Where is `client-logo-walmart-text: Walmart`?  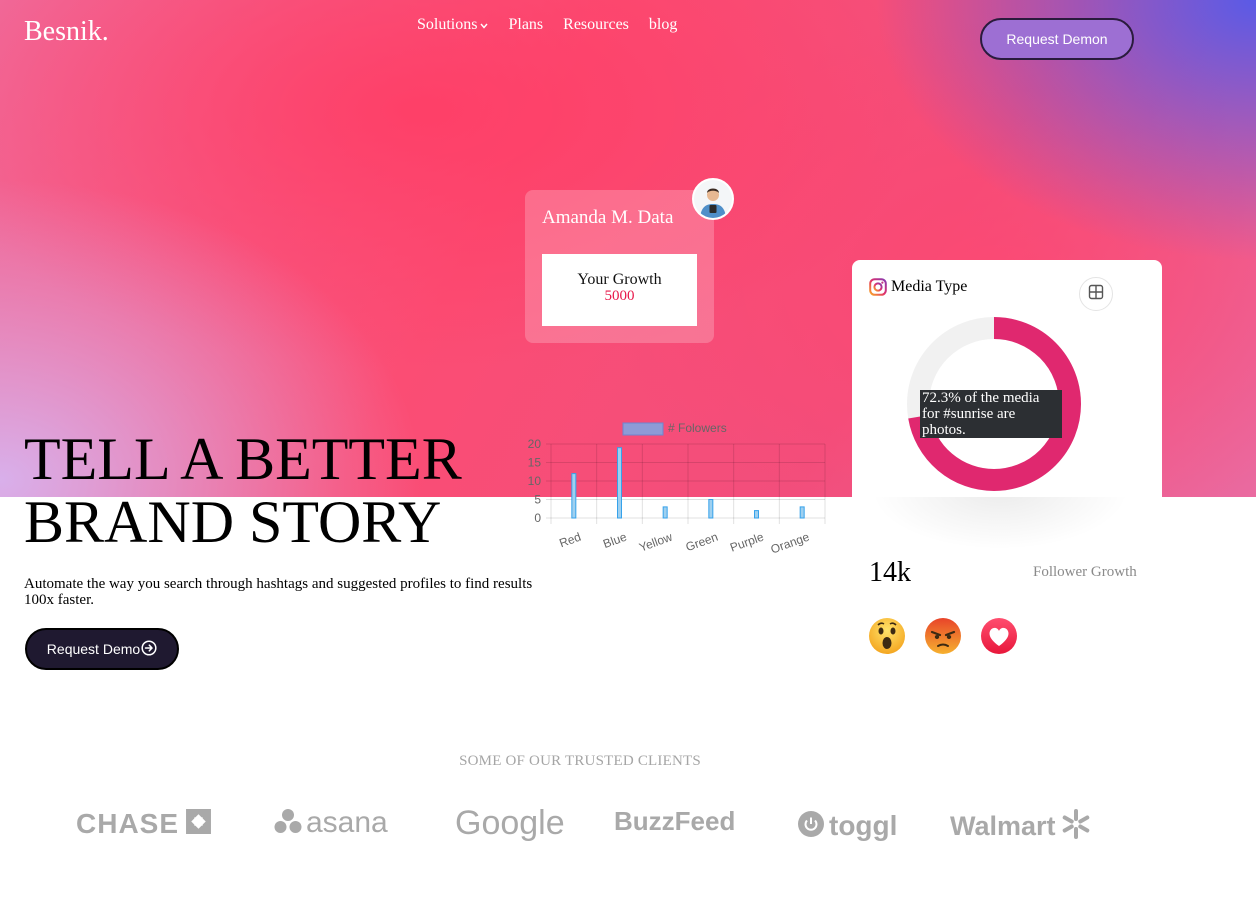
client-logo-walmart-text: Walmart is located at coordinates (1003, 826).